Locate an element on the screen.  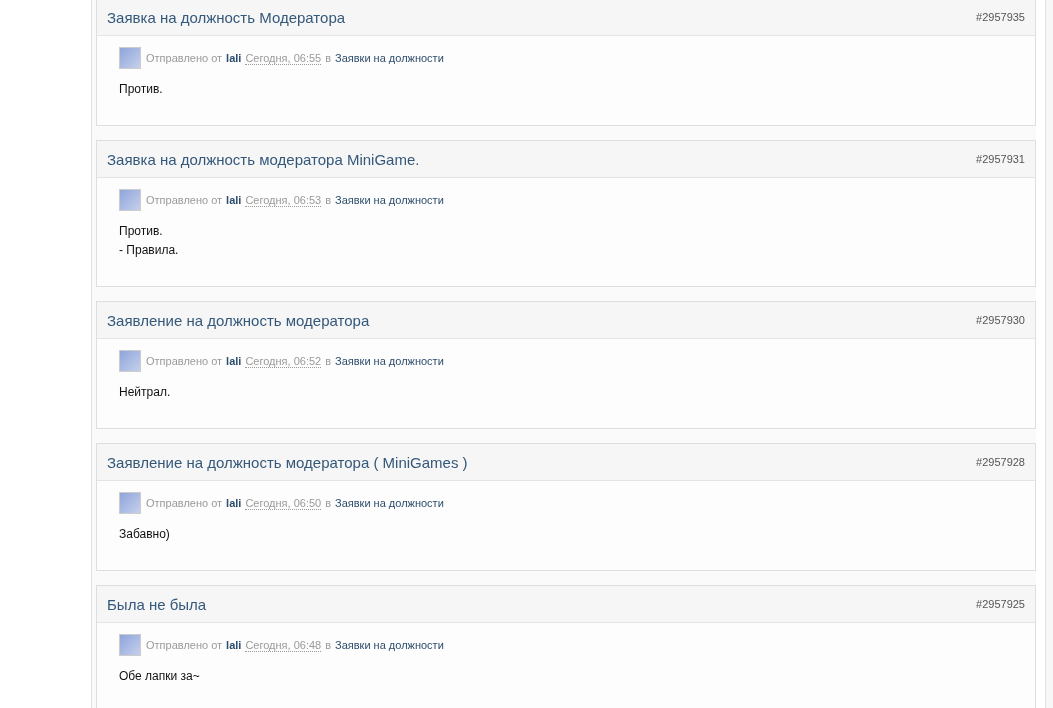
post-title-link: Была не была is located at coordinates (157, 604).